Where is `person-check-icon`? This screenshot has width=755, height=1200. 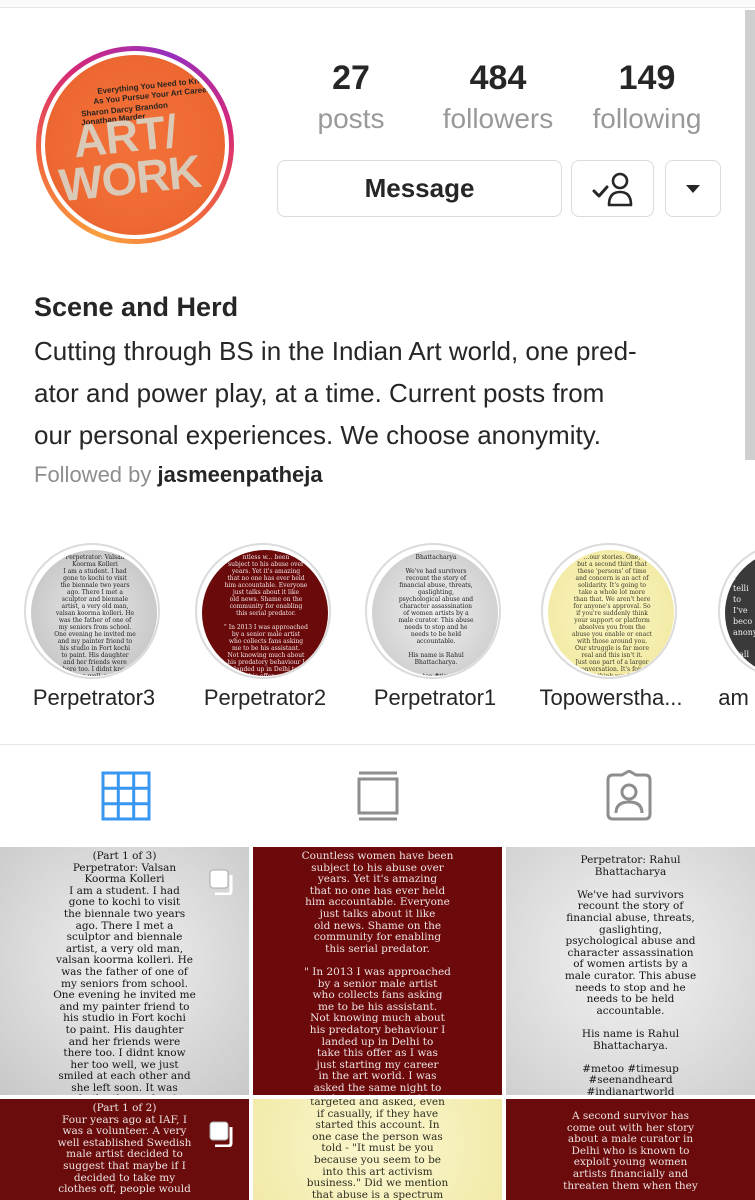 person-check-icon is located at coordinates (612, 189).